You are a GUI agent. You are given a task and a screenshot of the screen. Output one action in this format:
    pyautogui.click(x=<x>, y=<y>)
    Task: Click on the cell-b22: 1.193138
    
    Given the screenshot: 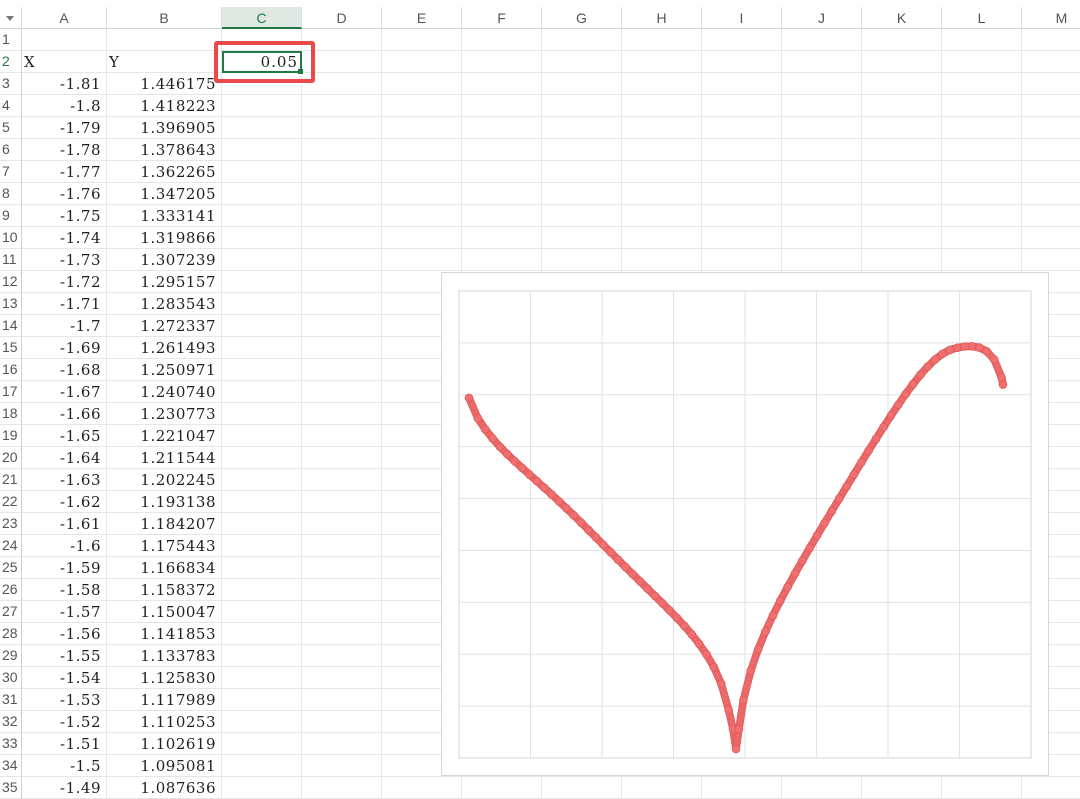 What is the action you would take?
    pyautogui.click(x=164, y=502)
    